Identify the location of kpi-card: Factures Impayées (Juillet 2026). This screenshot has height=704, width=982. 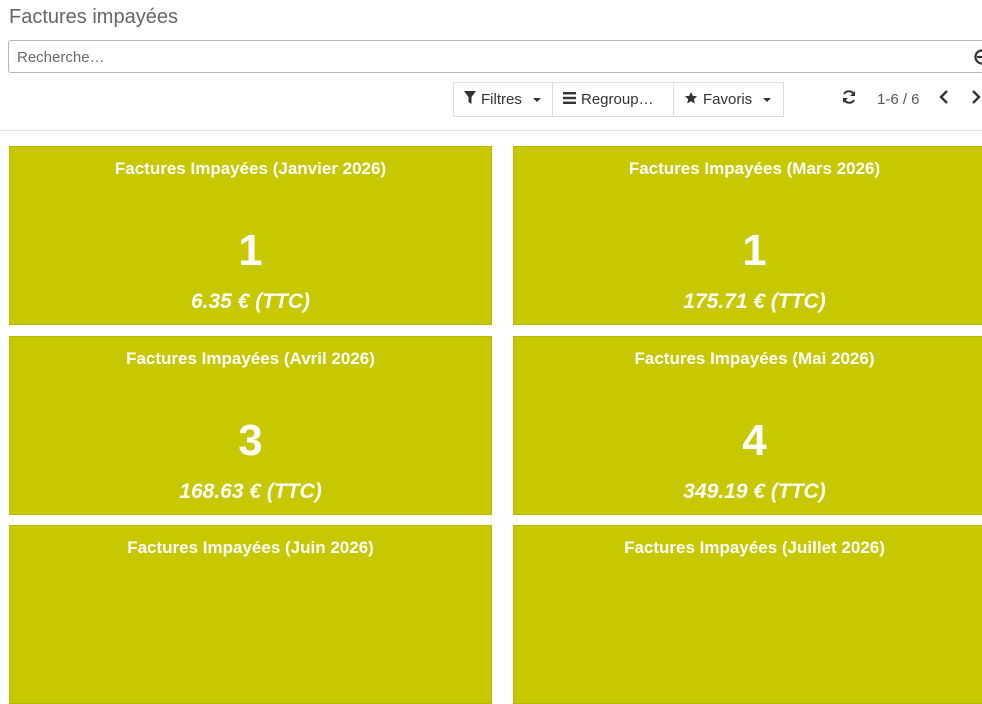
(747, 614).